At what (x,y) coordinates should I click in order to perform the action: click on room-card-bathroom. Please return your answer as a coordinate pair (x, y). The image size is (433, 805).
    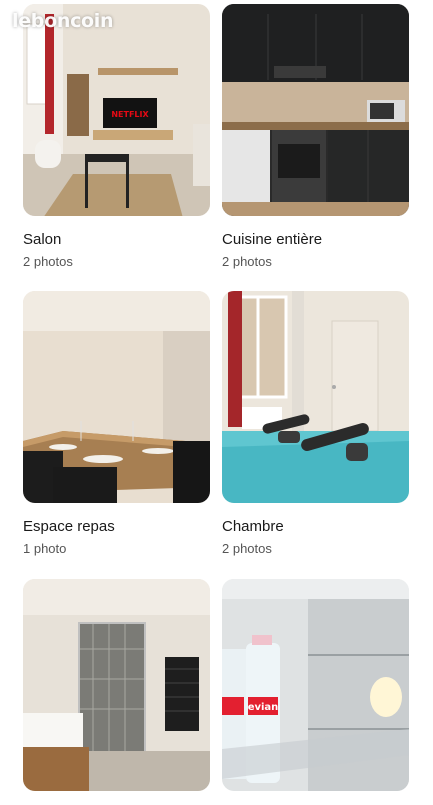
    Looking at the image, I should click on (116, 692).